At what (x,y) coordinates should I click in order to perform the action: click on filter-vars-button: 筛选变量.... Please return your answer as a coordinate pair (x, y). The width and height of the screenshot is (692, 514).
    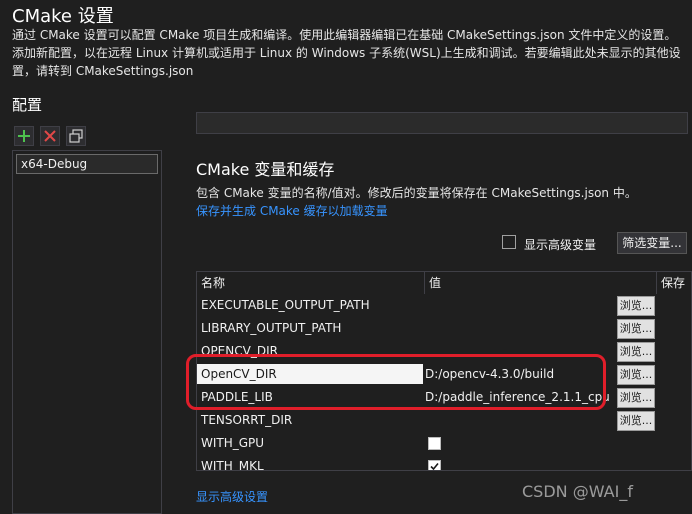
    Looking at the image, I should click on (652, 243).